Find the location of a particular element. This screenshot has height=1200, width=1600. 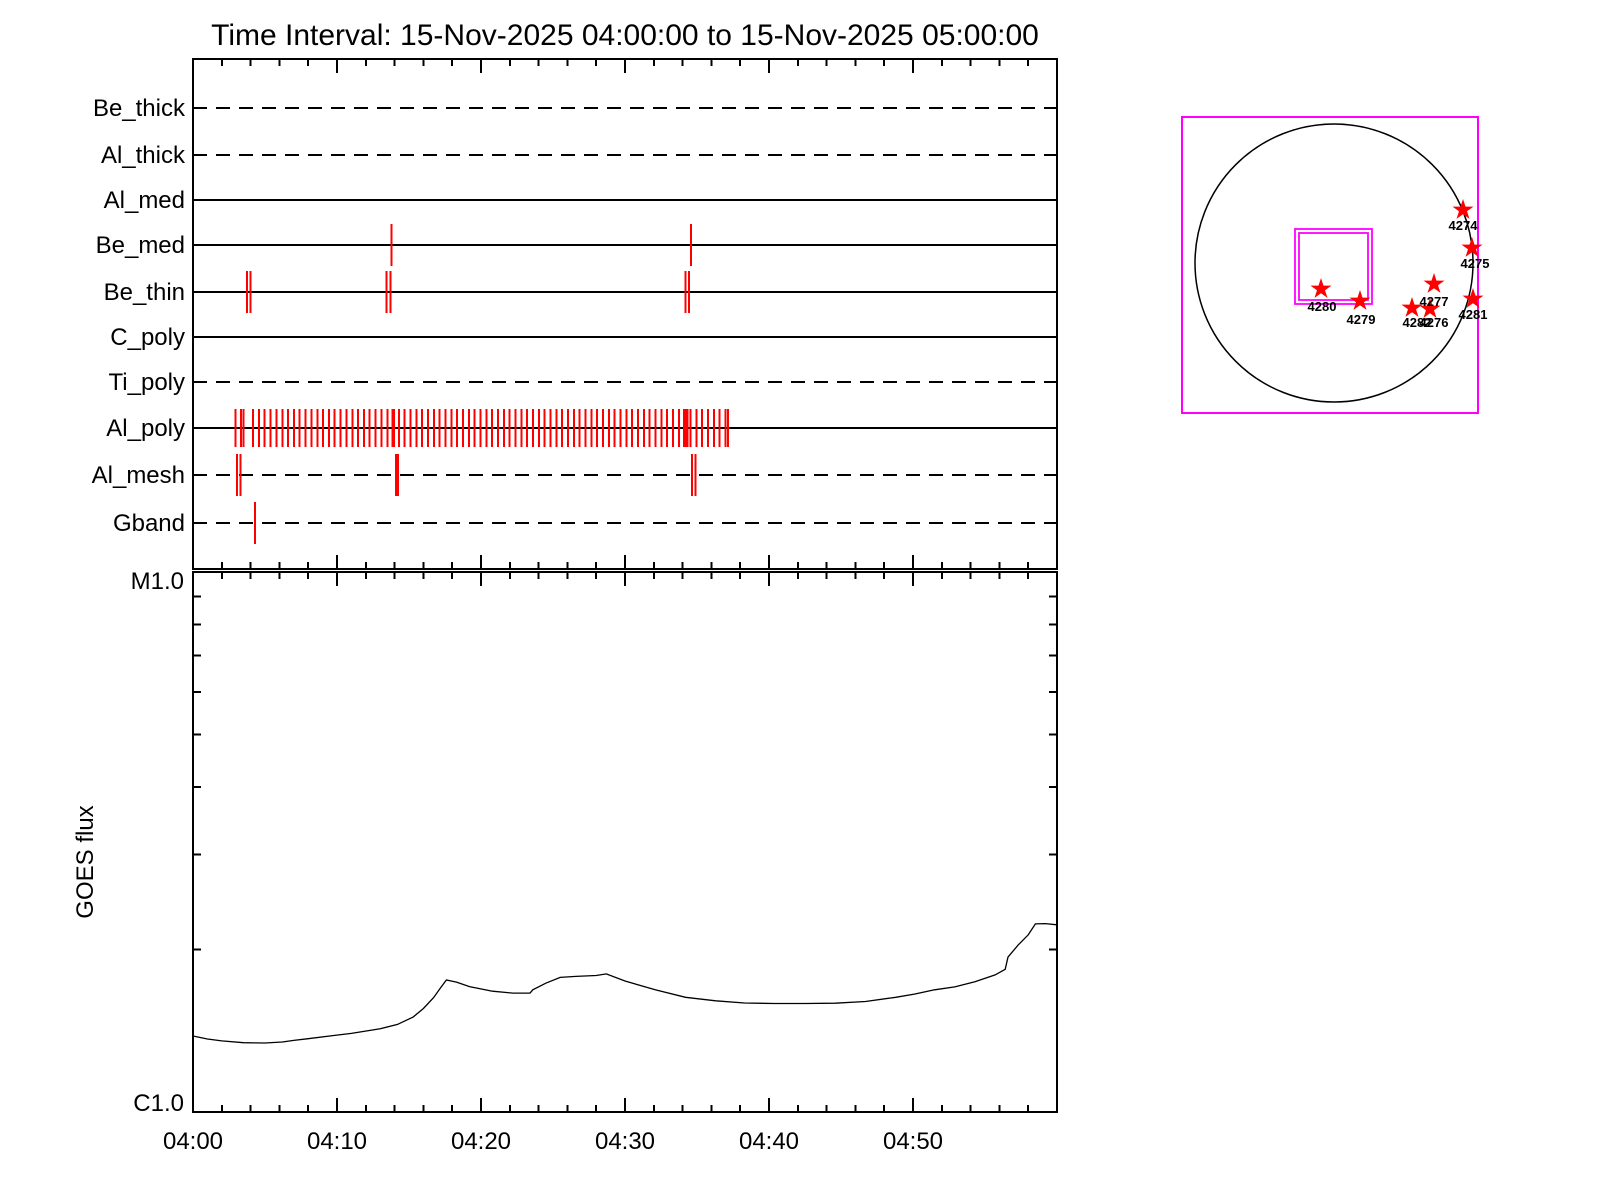

sun-map-panel: 42744275427742814279428042824276 is located at coordinates (1335, 265).